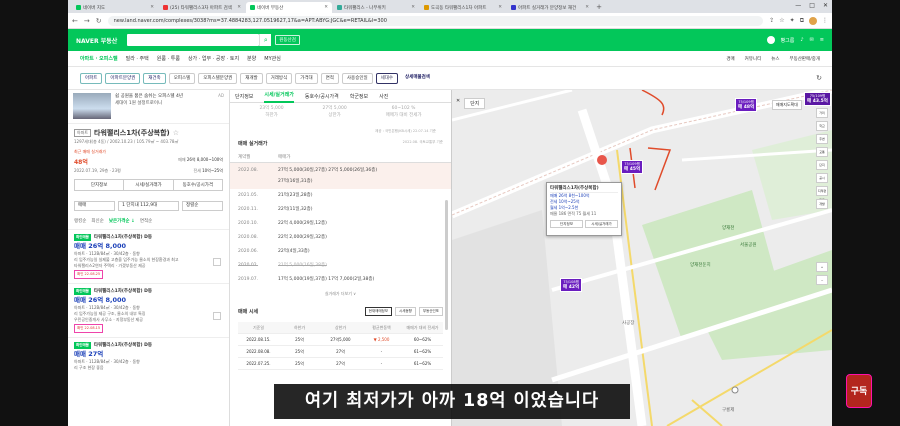 This screenshot has height=426, width=900. Describe the element at coordinates (805, 59) in the screenshot. I see `nav-agent: 부동산판매/중개` at that location.